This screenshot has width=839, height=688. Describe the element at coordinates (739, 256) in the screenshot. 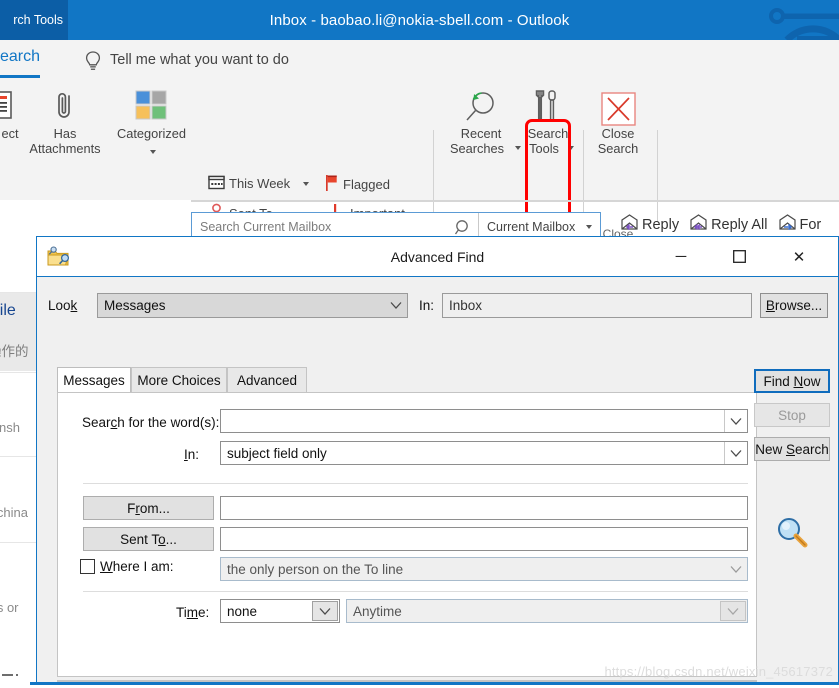

I see `maximize-icon` at that location.